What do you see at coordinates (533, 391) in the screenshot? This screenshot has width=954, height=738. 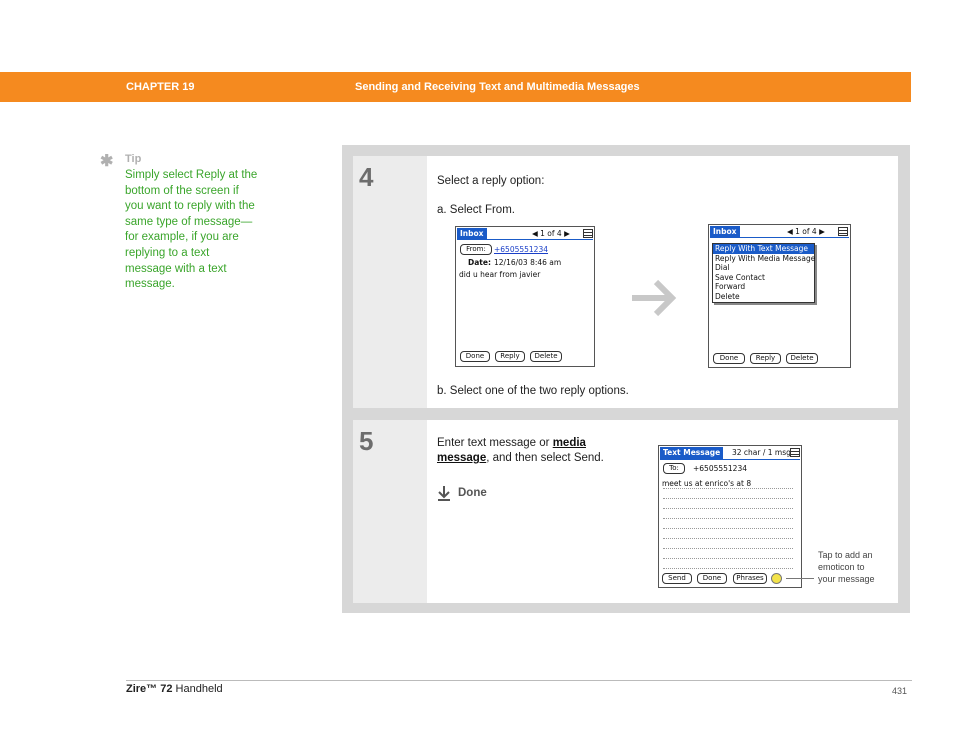 I see `step-4-sub-b: b. Select one of the two reply options.` at bounding box center [533, 391].